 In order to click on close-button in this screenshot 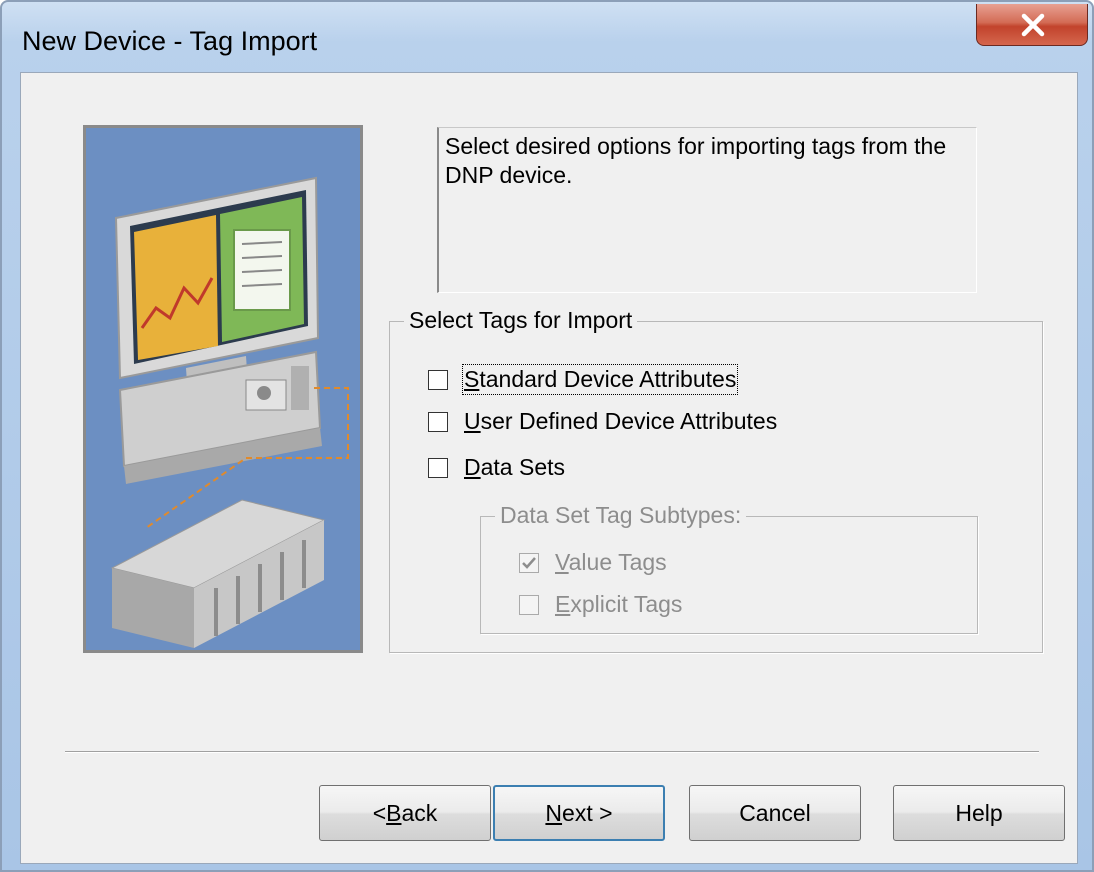, I will do `click(1032, 25)`.